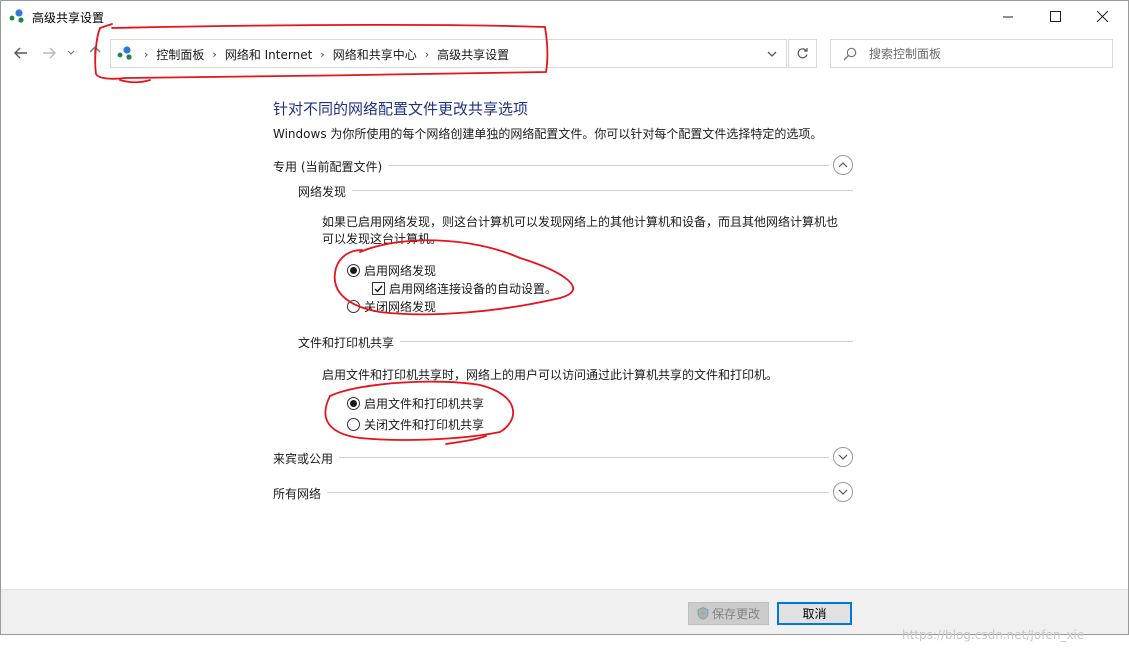 The image size is (1129, 656). I want to click on file-sharing-label: 文件和打印机共享, so click(349, 342).